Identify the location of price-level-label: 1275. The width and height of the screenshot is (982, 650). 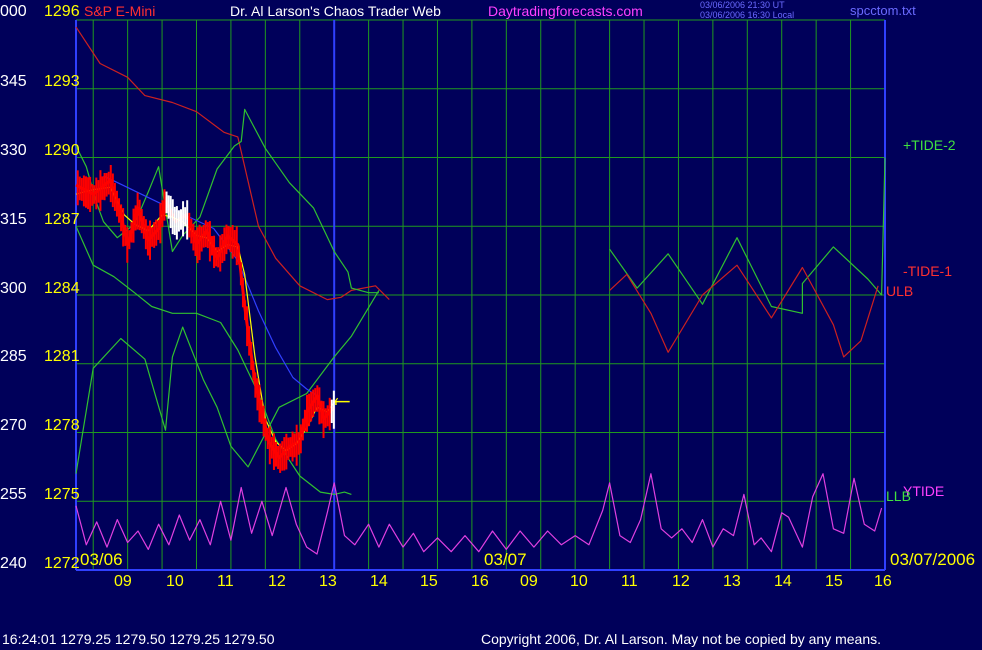
(62, 494).